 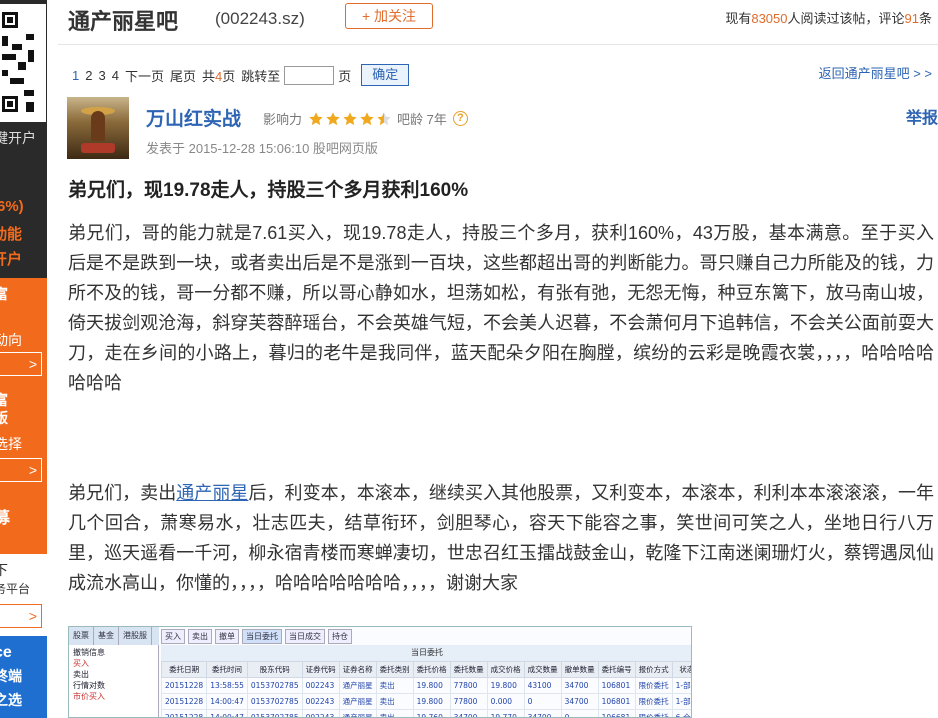 What do you see at coordinates (122, 493) in the screenshot?
I see `para2-before: 弟兄们，卖出` at bounding box center [122, 493].